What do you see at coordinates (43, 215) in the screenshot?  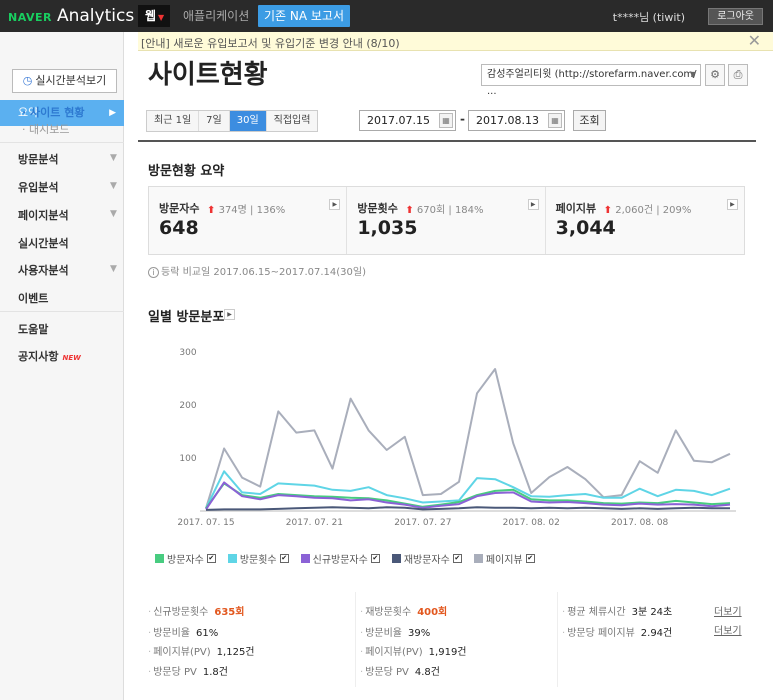 I see `sidebar-item-page-analysis: 페이지분석` at bounding box center [43, 215].